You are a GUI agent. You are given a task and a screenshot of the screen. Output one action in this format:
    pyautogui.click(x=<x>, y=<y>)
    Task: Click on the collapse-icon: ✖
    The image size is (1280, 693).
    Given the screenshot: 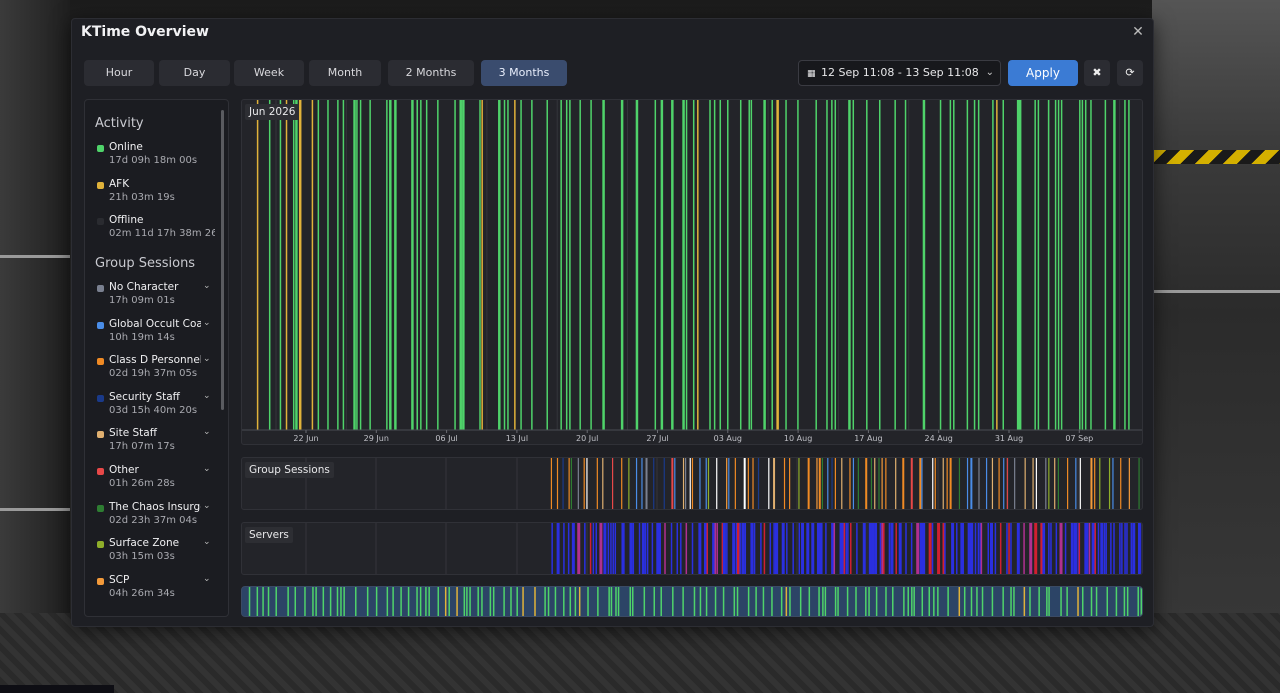 What is the action you would take?
    pyautogui.click(x=1097, y=73)
    